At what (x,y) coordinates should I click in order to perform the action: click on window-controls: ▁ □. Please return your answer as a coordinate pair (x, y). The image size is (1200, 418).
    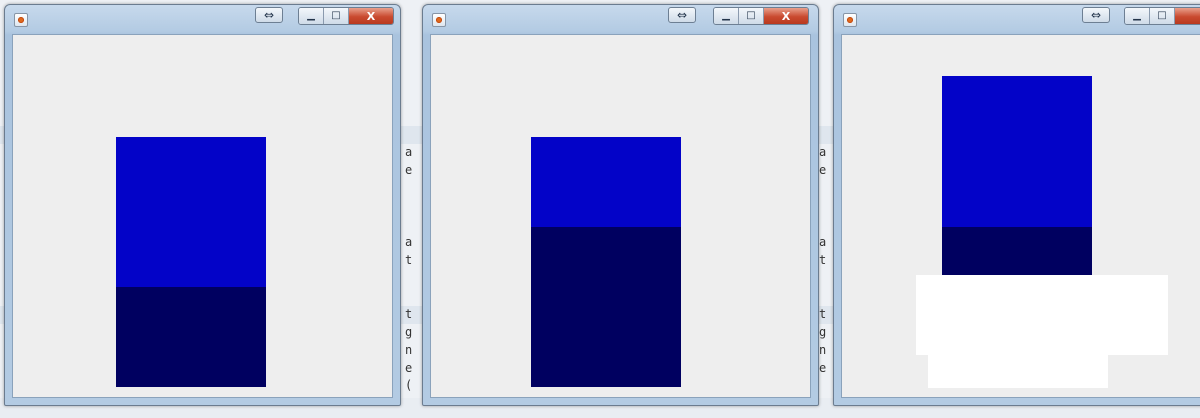
    Looking at the image, I should click on (1162, 16).